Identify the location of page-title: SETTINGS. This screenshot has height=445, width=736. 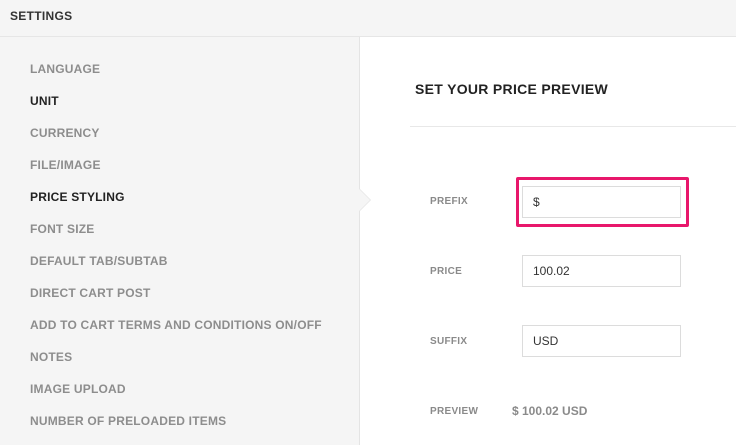
(41, 16).